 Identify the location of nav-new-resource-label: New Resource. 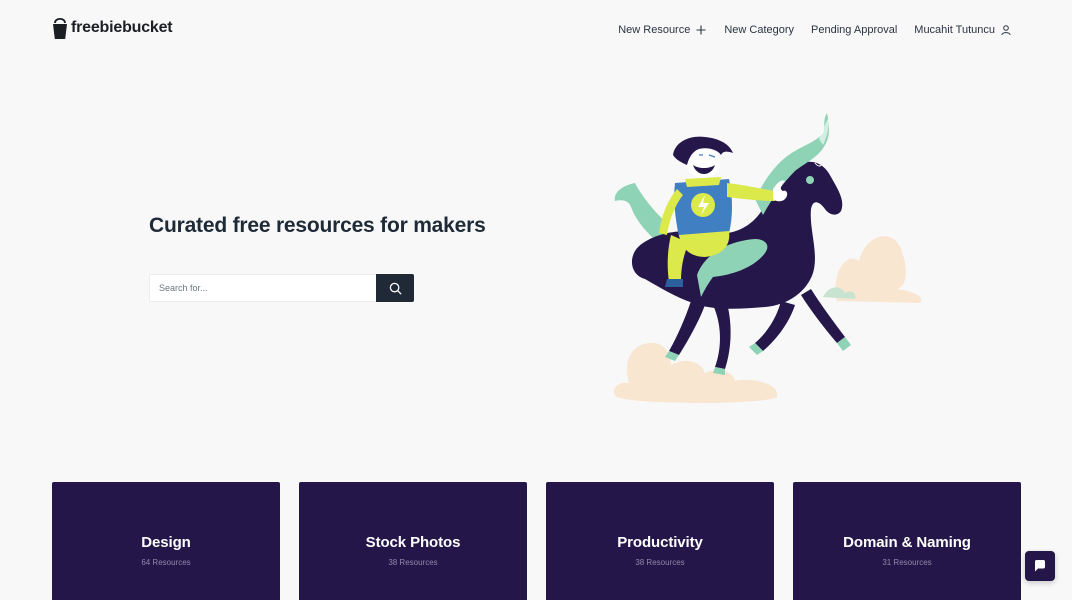
(654, 30).